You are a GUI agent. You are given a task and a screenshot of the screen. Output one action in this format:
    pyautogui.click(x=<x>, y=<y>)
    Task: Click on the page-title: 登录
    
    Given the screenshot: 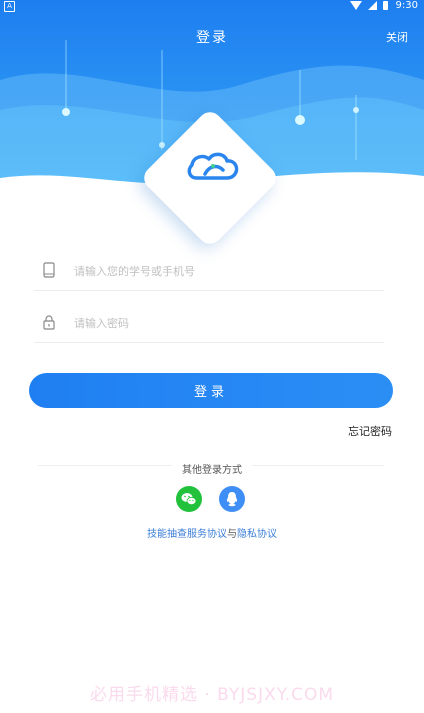 What is the action you would take?
    pyautogui.click(x=212, y=38)
    